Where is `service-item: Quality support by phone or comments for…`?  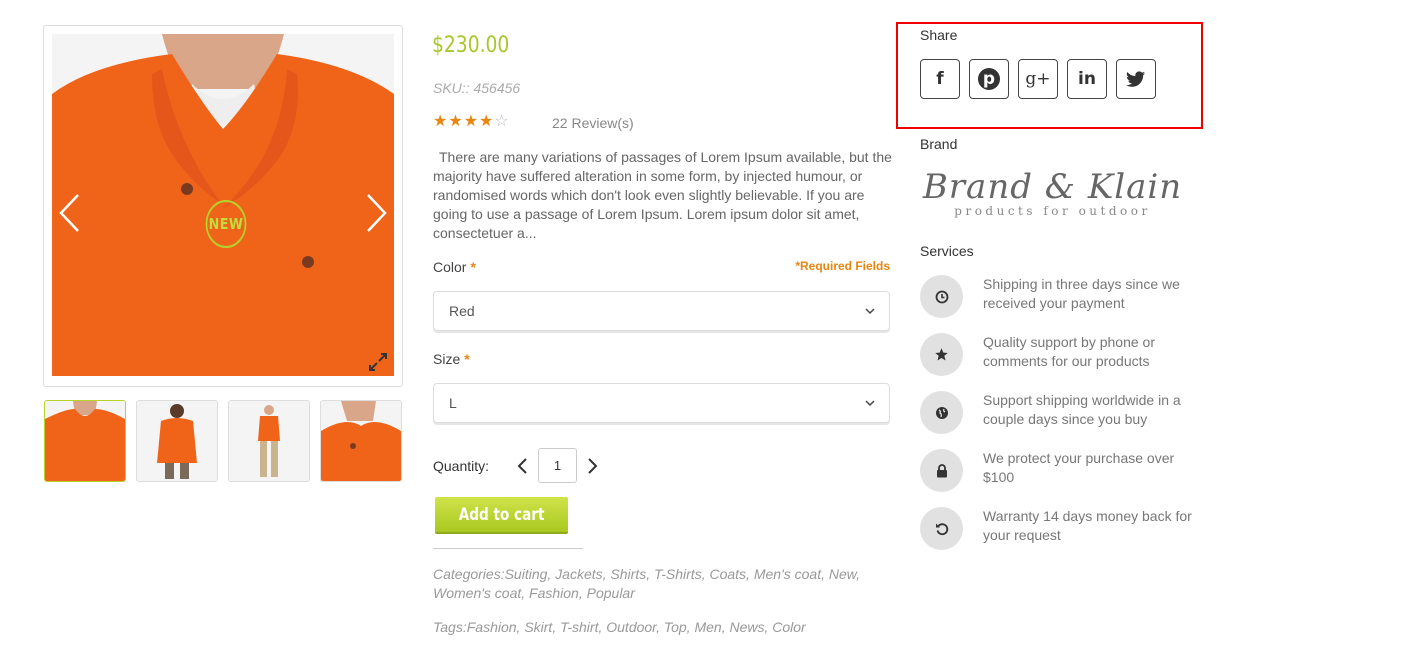
service-item: Quality support by phone or comments for… is located at coordinates (1056, 362).